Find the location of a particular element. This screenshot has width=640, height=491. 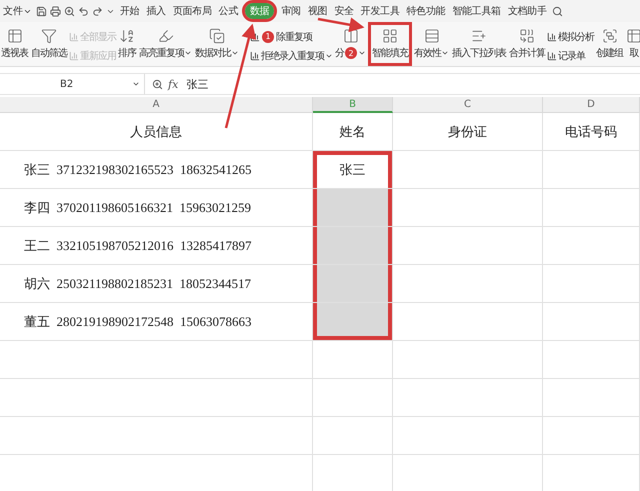

ribbon-button: 模拟分析 is located at coordinates (570, 37).